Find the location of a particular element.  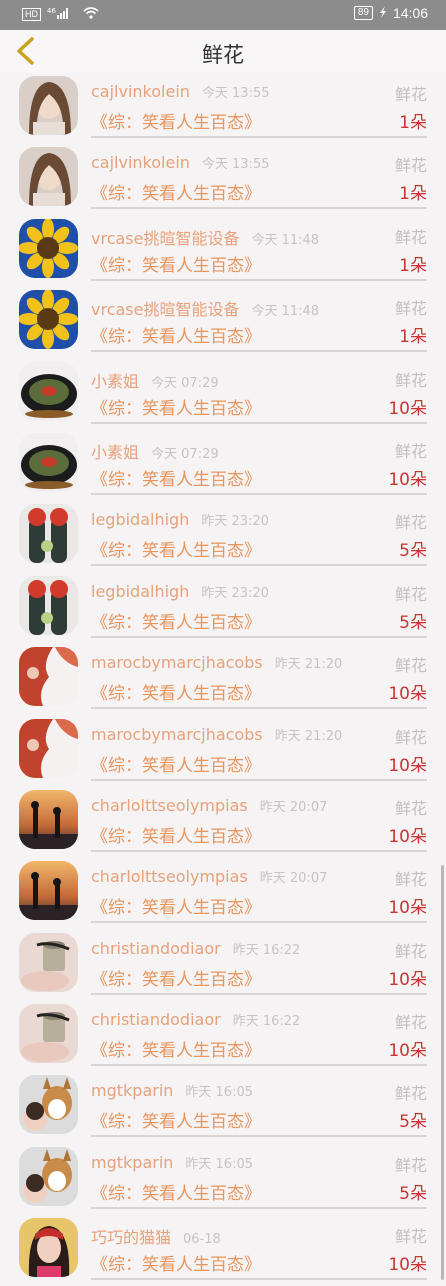

user-name-line: mgtkparin 昨天 16:05 is located at coordinates (172, 1090).